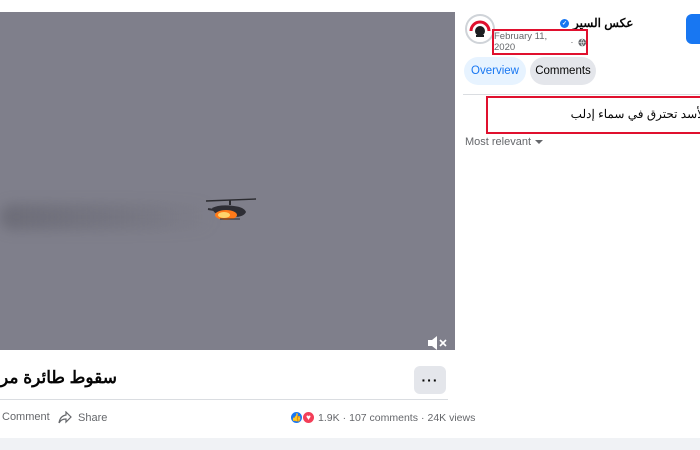 The height and width of the screenshot is (450, 700). I want to click on page-background-strip, so click(350, 444).